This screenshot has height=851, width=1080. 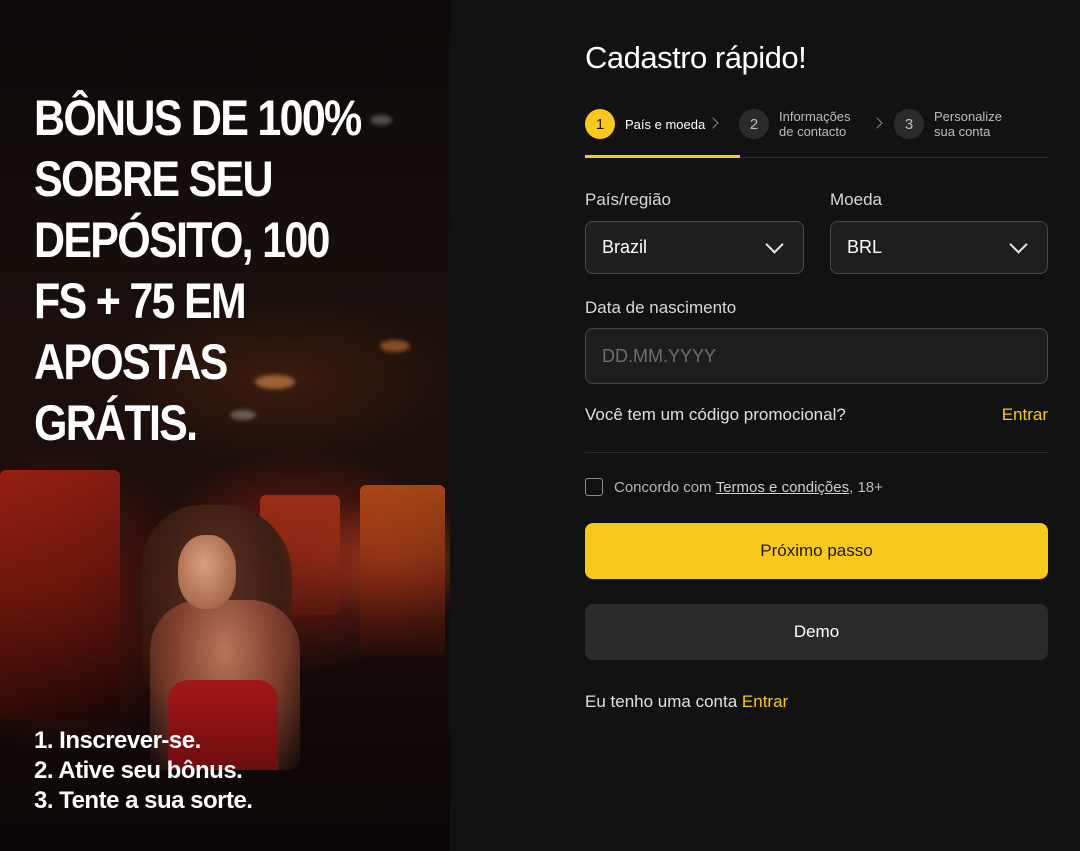 I want to click on step-personalize-account: 3 Personalize sua conta, so click(x=954, y=124).